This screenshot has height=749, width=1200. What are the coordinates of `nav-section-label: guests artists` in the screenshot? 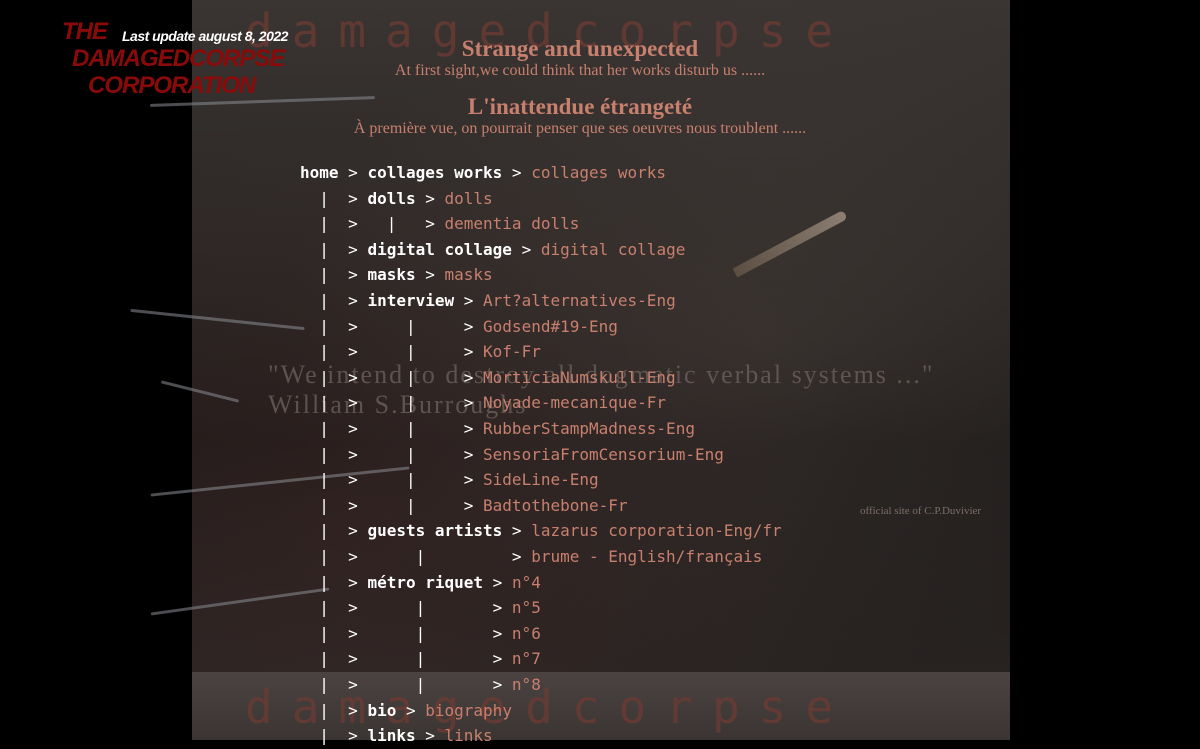 It's located at (434, 530).